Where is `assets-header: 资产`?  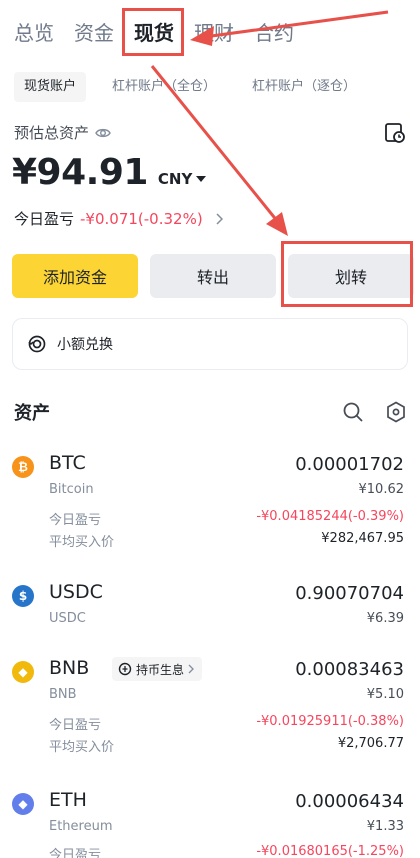
assets-header: 资产 is located at coordinates (210, 412).